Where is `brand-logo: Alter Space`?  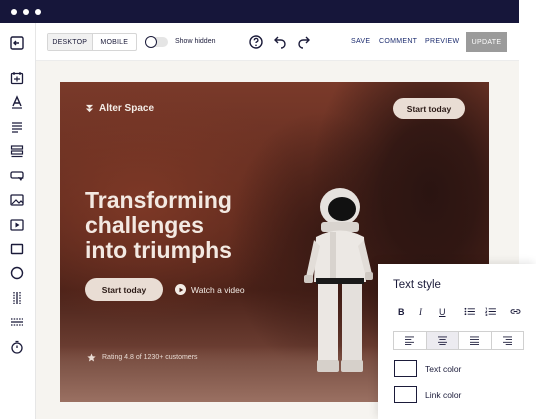 brand-logo: Alter Space is located at coordinates (119, 108).